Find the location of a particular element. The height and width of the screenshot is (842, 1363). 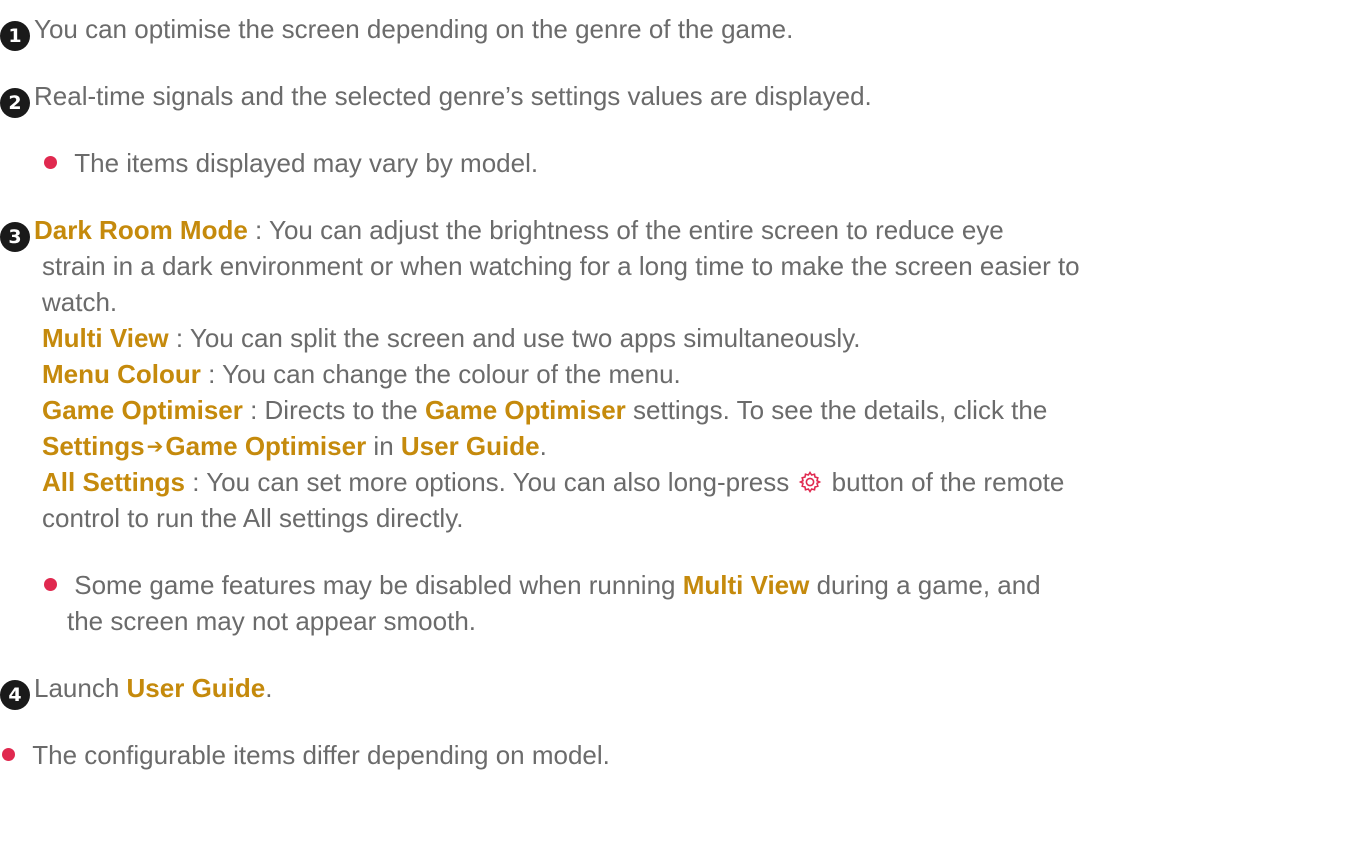

dark-room-mode-label: Dark Room Mode is located at coordinates (141, 230).